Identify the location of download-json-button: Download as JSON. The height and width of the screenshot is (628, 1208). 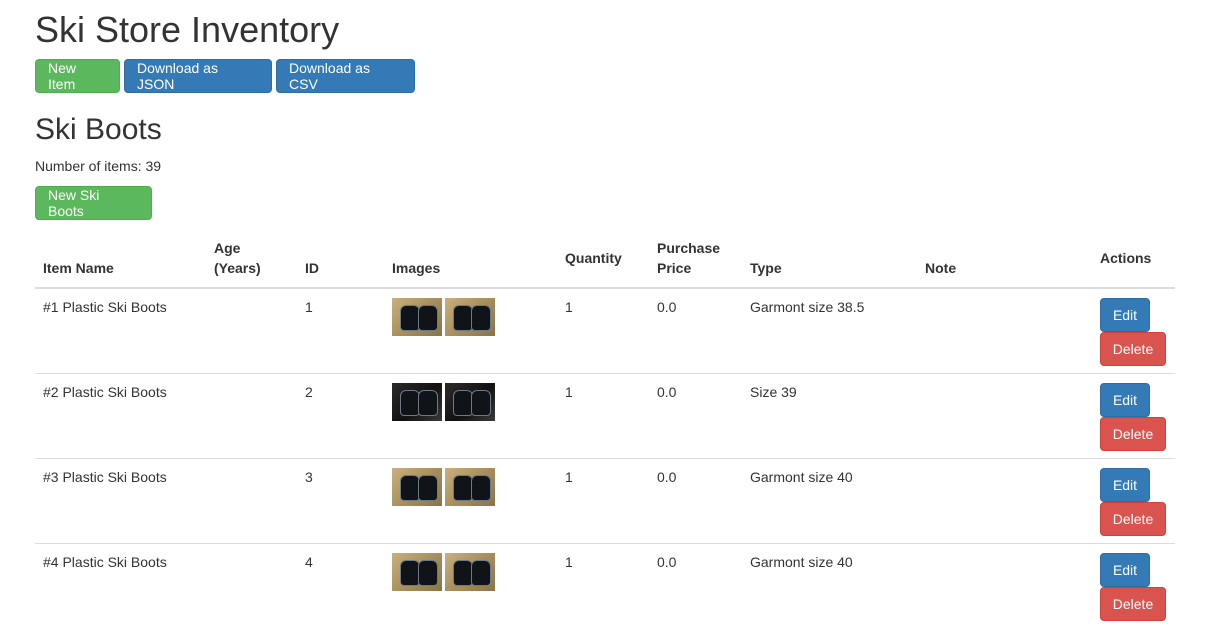
(198, 76).